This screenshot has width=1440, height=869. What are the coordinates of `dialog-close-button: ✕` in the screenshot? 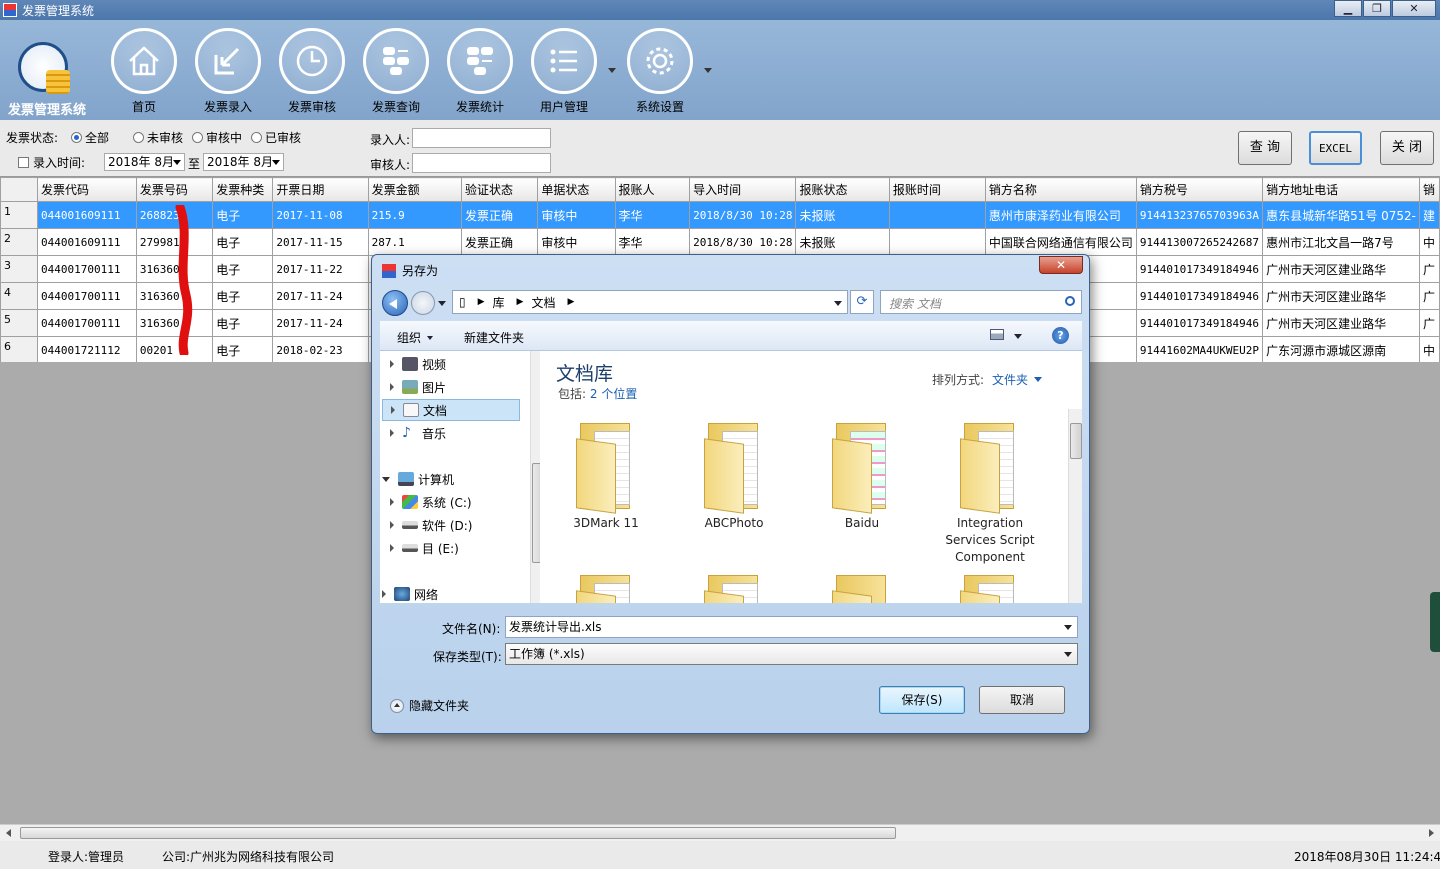 It's located at (1061, 265).